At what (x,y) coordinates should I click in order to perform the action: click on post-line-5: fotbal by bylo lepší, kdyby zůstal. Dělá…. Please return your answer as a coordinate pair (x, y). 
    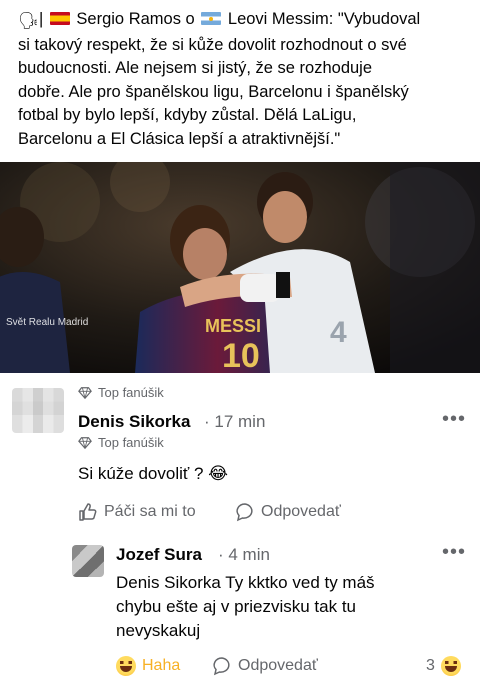
    Looking at the image, I should click on (187, 115).